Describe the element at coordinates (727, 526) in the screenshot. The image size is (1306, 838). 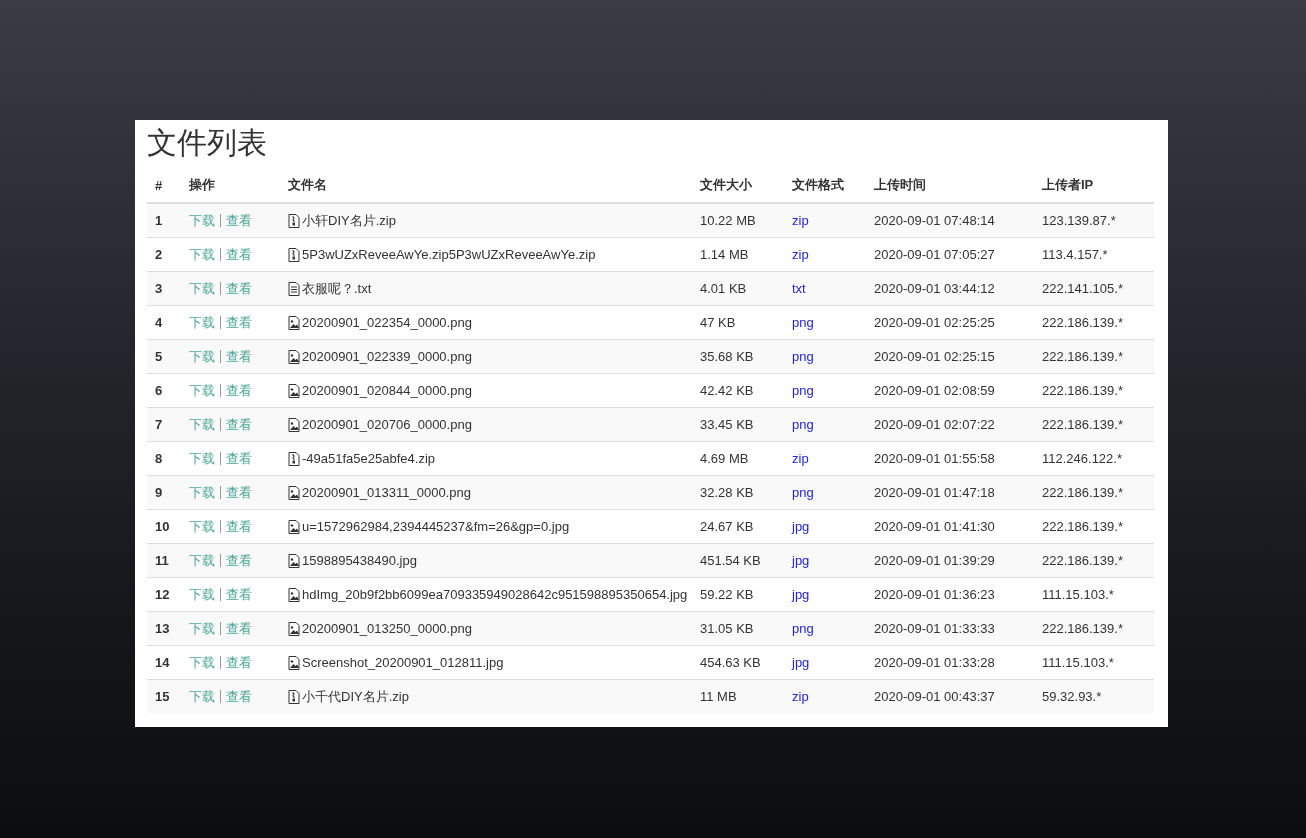
I see `file-size: 24.67 KB` at that location.